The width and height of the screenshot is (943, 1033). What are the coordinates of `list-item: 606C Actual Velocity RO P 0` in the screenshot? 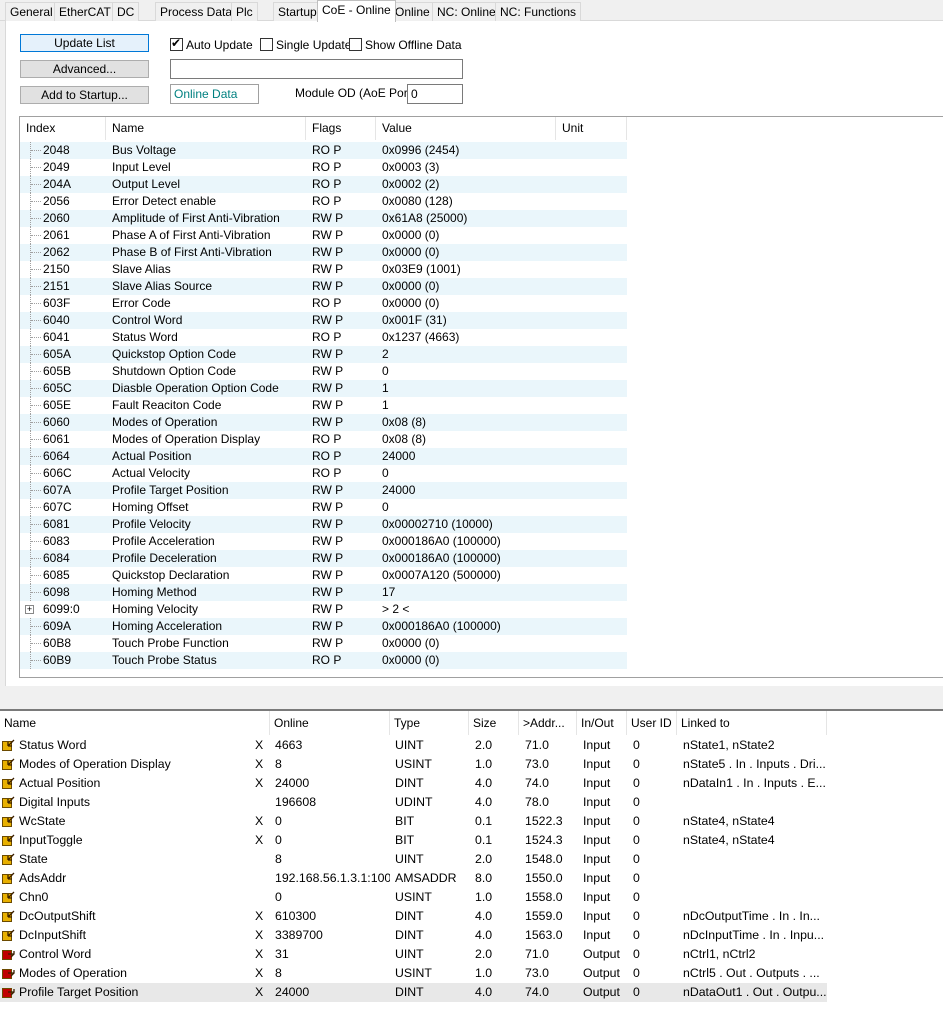 It's located at (323, 473).